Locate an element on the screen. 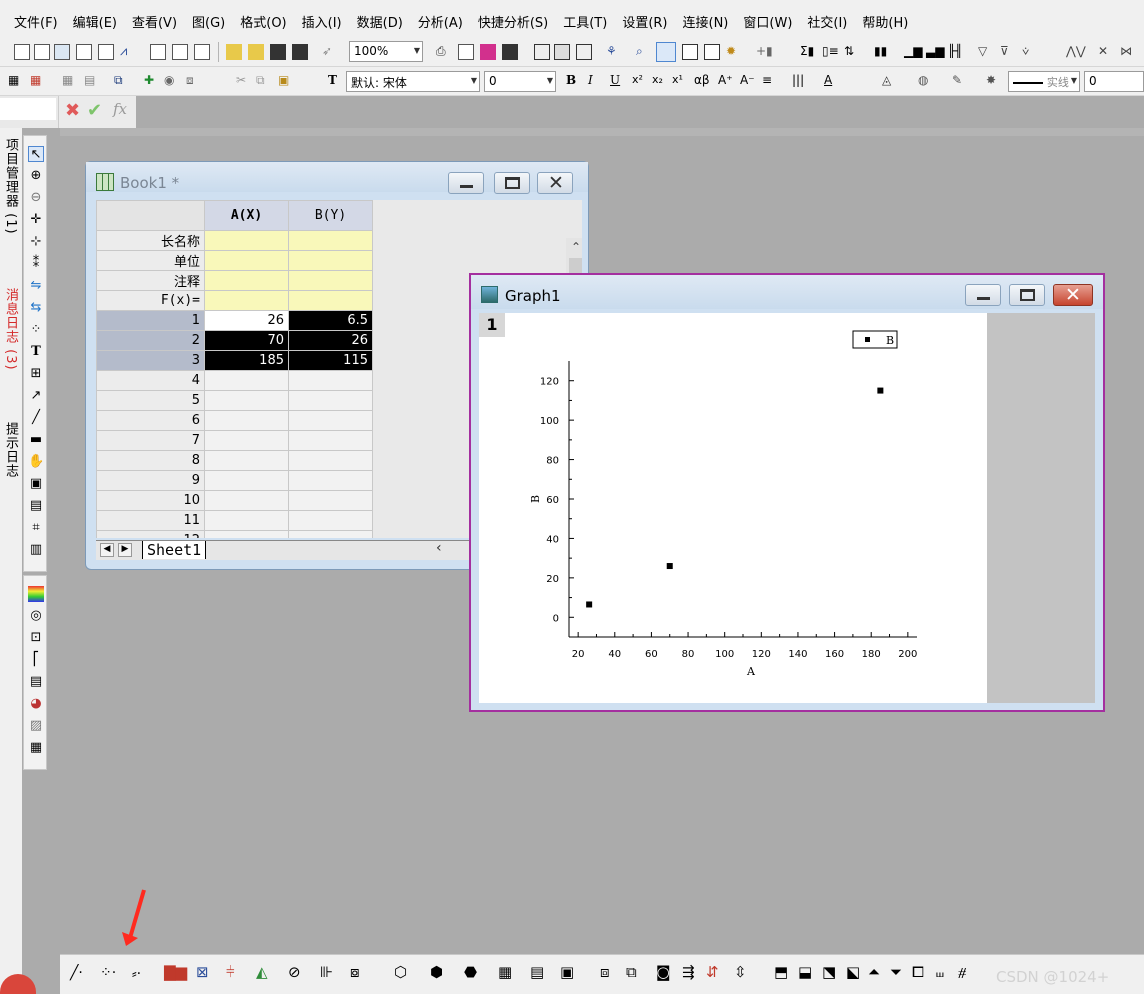 This screenshot has width=1144, height=994. menu-item: 编辑(E) is located at coordinates (95, 21).